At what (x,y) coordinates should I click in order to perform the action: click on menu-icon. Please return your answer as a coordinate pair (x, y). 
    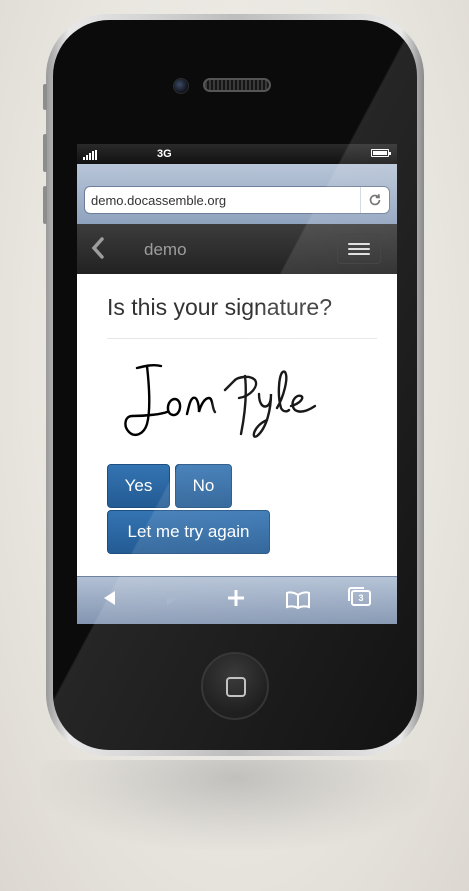
    Looking at the image, I should click on (359, 249).